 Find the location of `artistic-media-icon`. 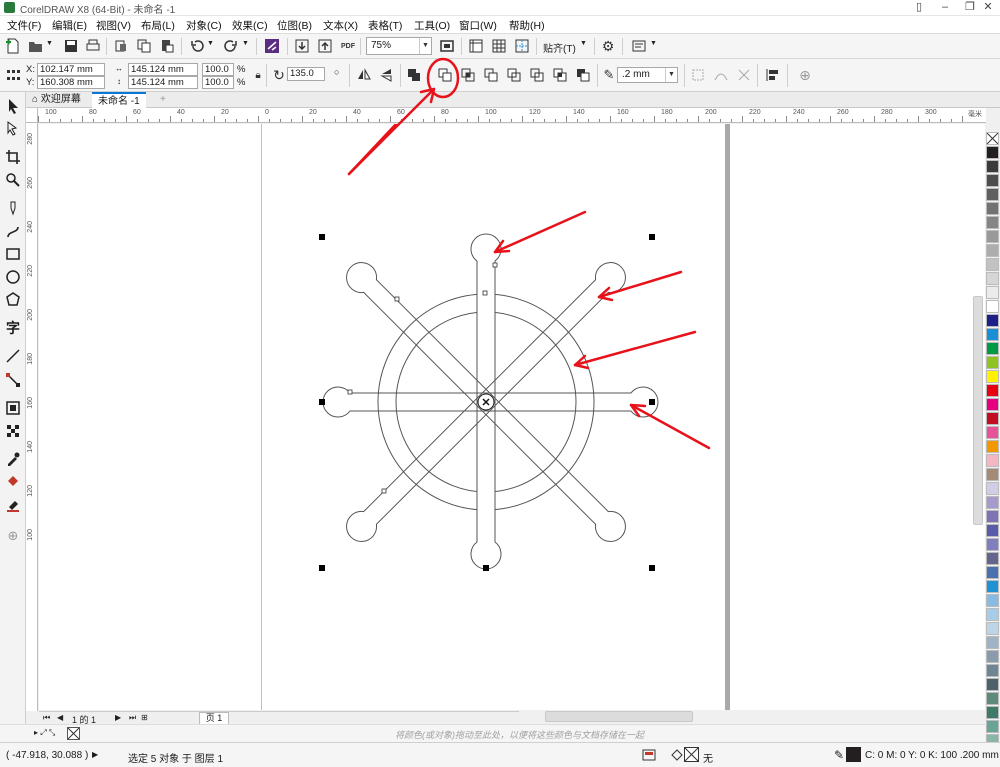

artistic-media-icon is located at coordinates (13, 231).